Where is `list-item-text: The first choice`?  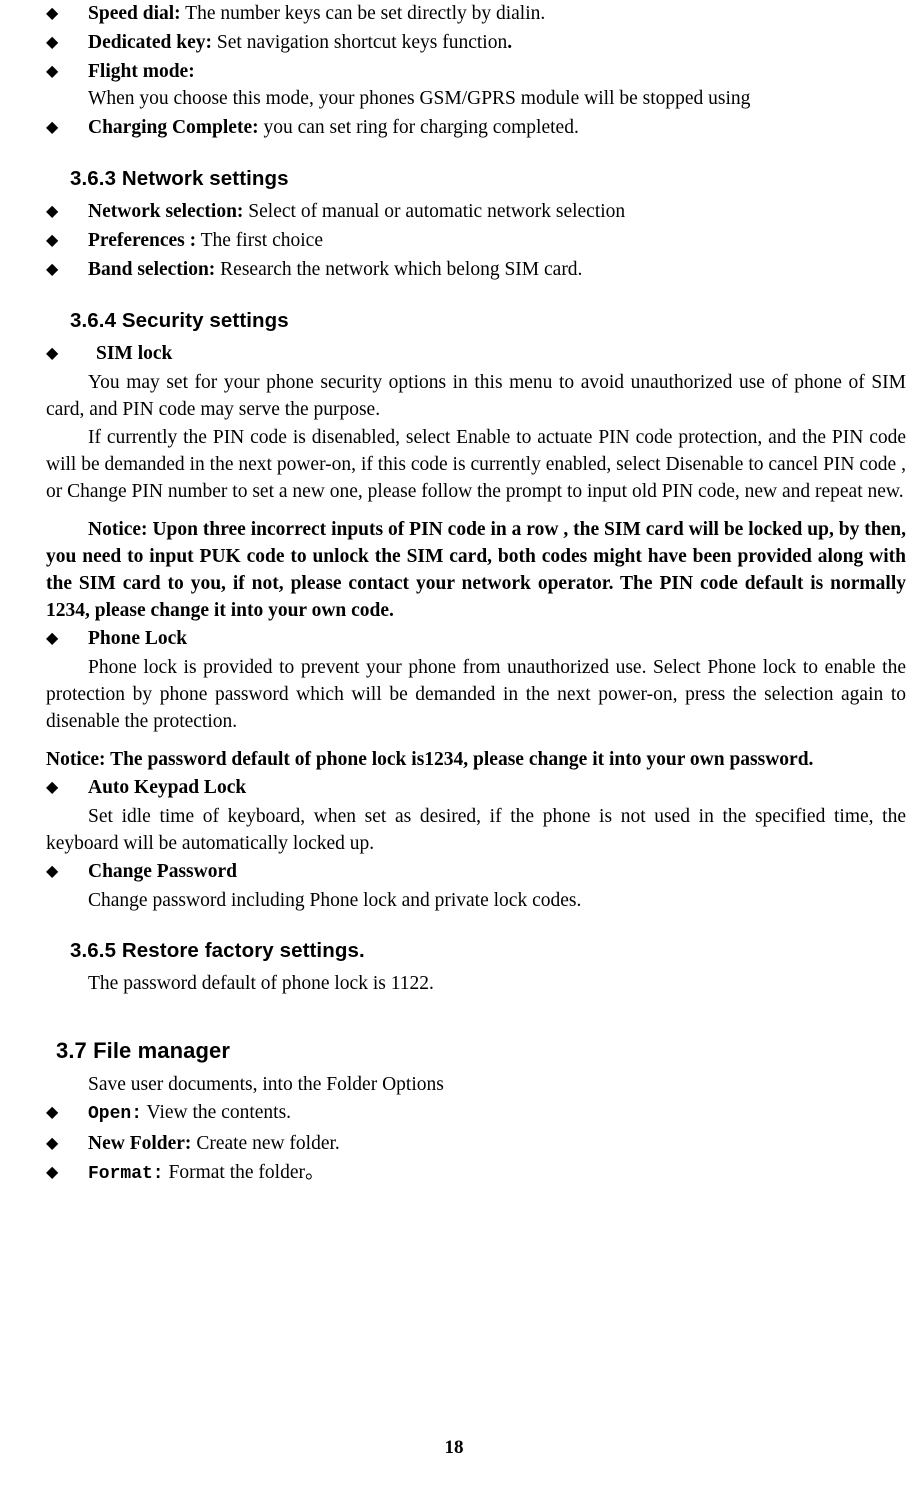 list-item-text: The first choice is located at coordinates (259, 240).